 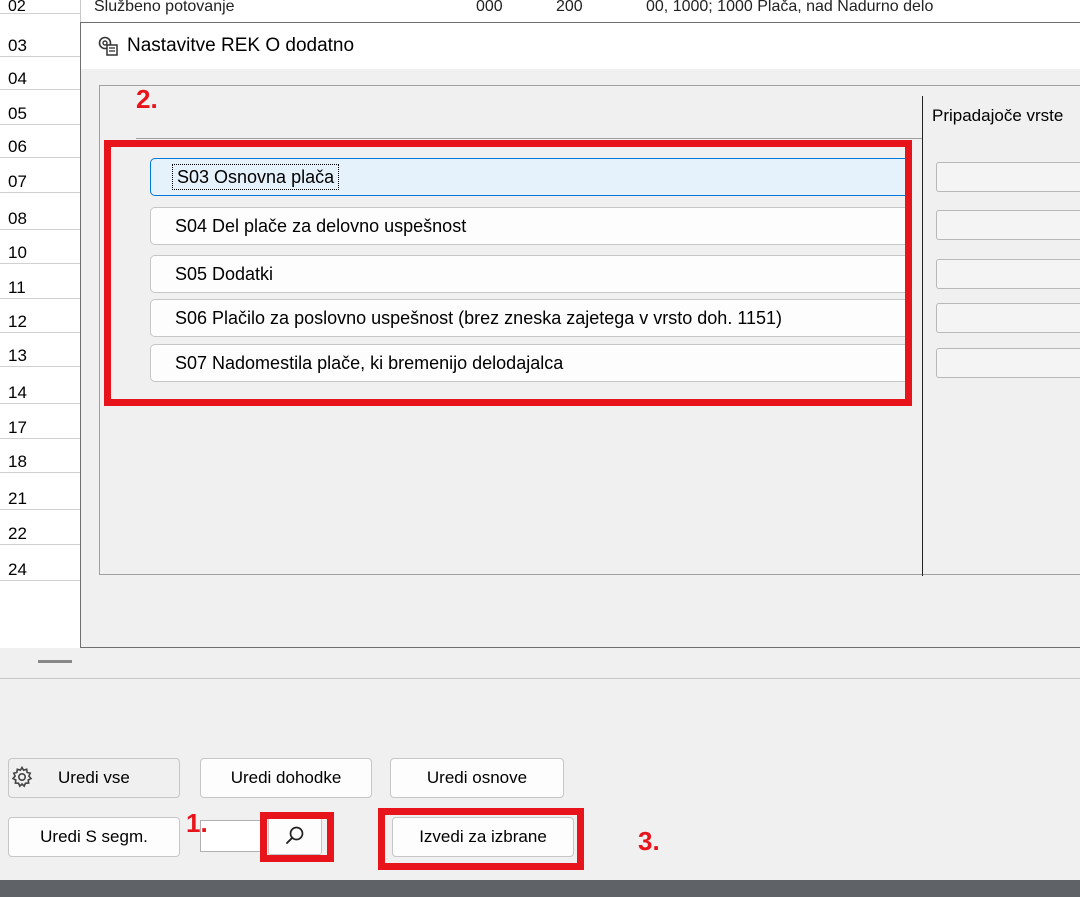 What do you see at coordinates (40, 218) in the screenshot?
I see `row-number: 08` at bounding box center [40, 218].